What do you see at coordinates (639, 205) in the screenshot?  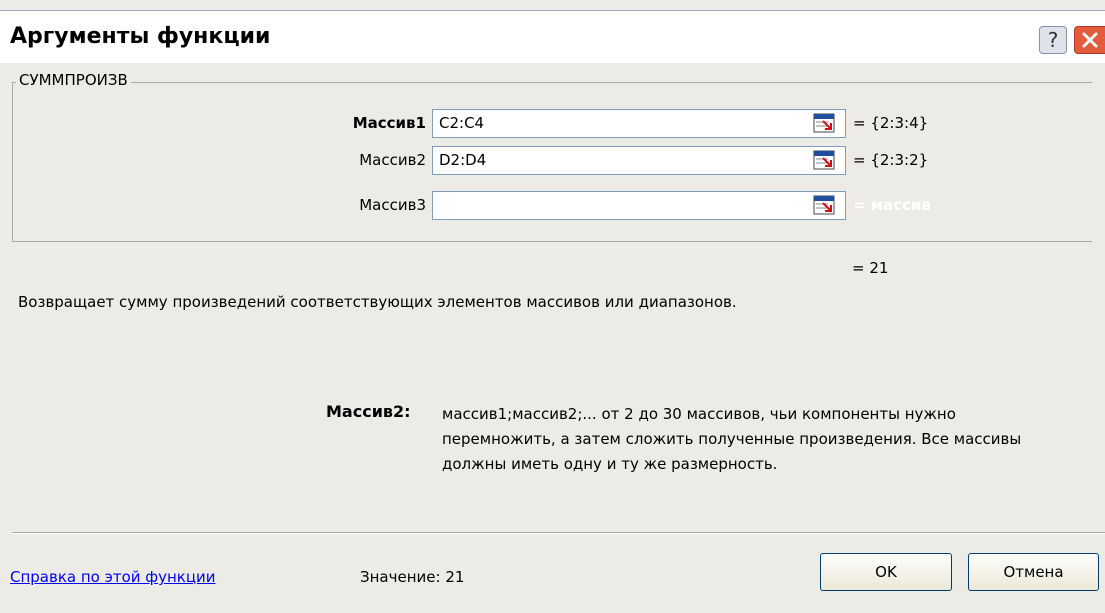 I see `arg3-input` at bounding box center [639, 205].